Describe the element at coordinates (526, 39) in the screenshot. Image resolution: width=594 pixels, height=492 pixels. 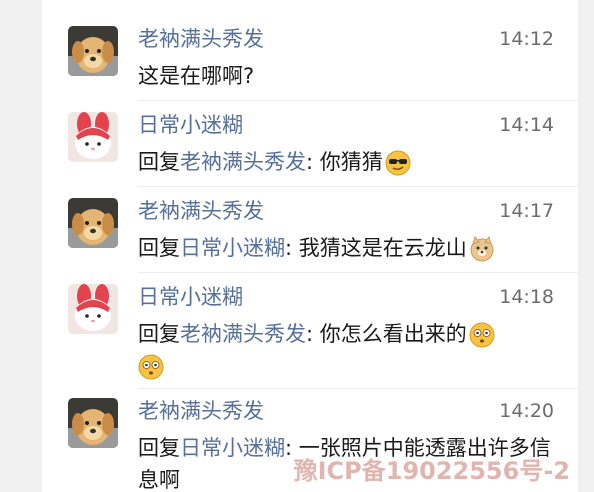
I see `comment-time: 14:12` at that location.